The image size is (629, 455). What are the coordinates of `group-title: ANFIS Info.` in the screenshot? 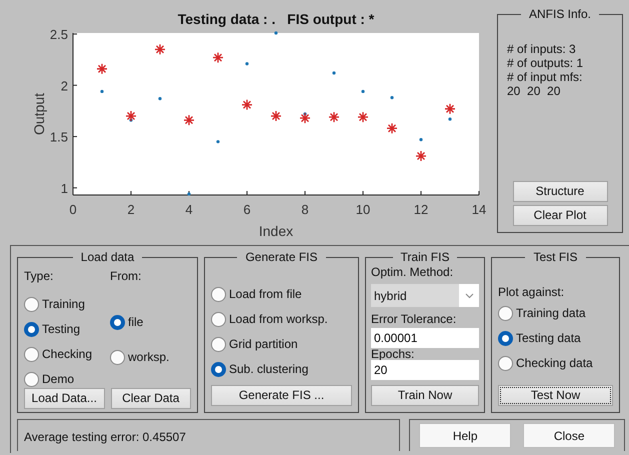 It's located at (560, 14).